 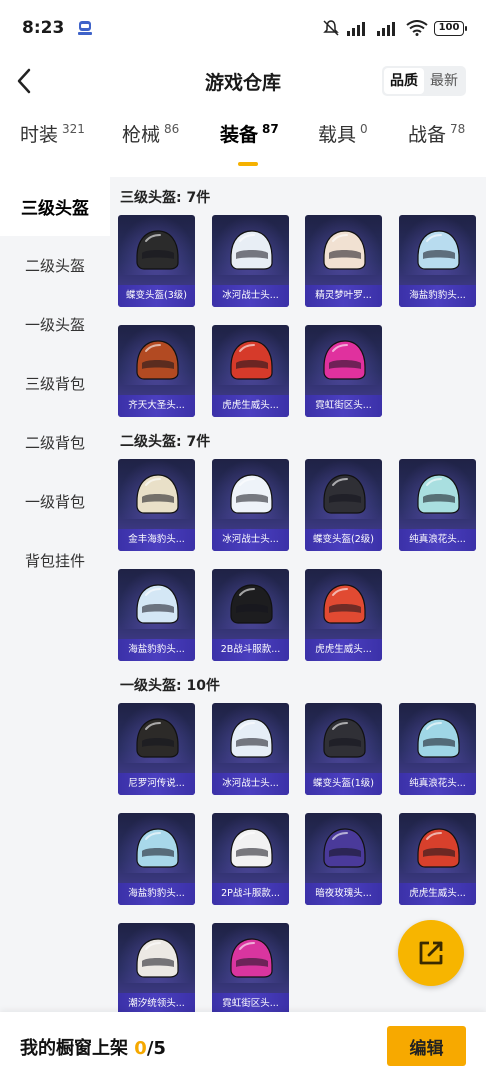 I want to click on item-name: 蝶变头盔(2级), so click(x=343, y=540).